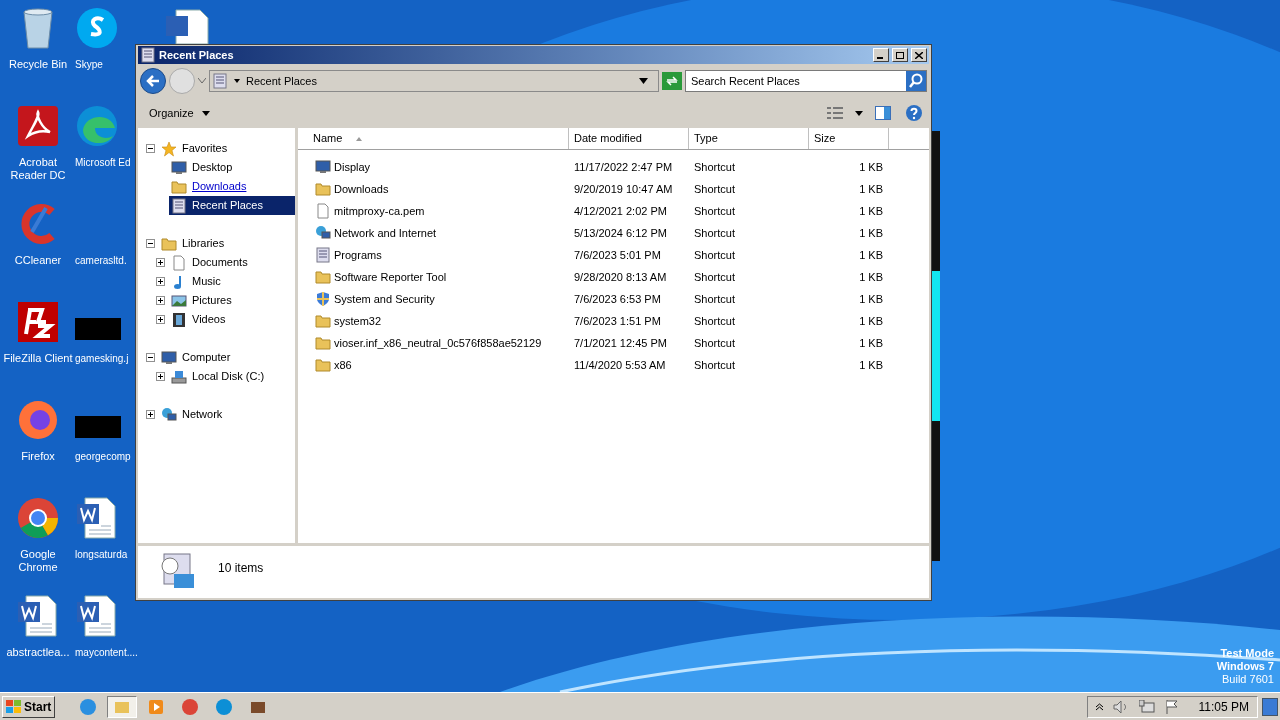 This screenshot has height=720, width=1280. Describe the element at coordinates (38, 126) in the screenshot. I see `acrobat-icon` at that location.